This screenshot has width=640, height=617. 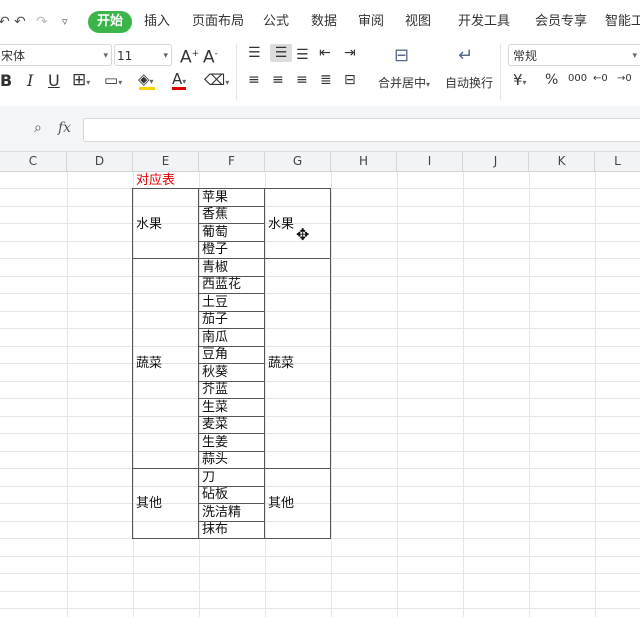 What do you see at coordinates (215, 214) in the screenshot?
I see `item-cell: 香蕉` at bounding box center [215, 214].